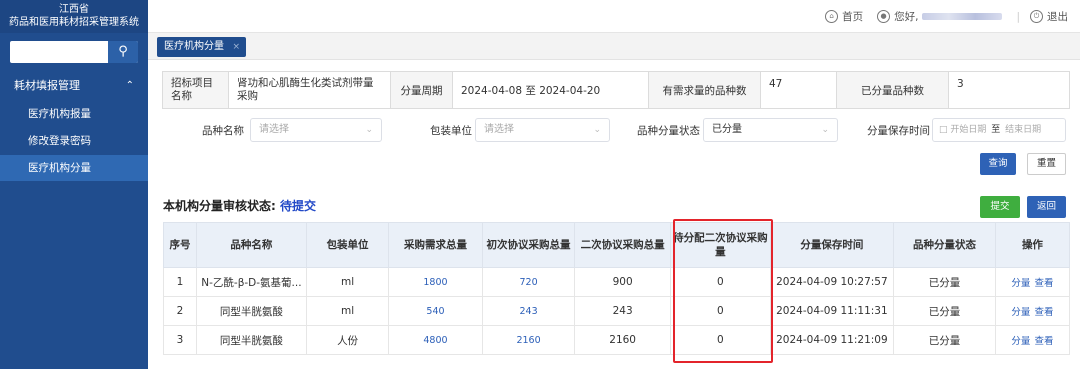 Image resolution: width=1080 pixels, height=369 pixels. Describe the element at coordinates (998, 164) in the screenshot. I see `query-button: 查询` at that location.